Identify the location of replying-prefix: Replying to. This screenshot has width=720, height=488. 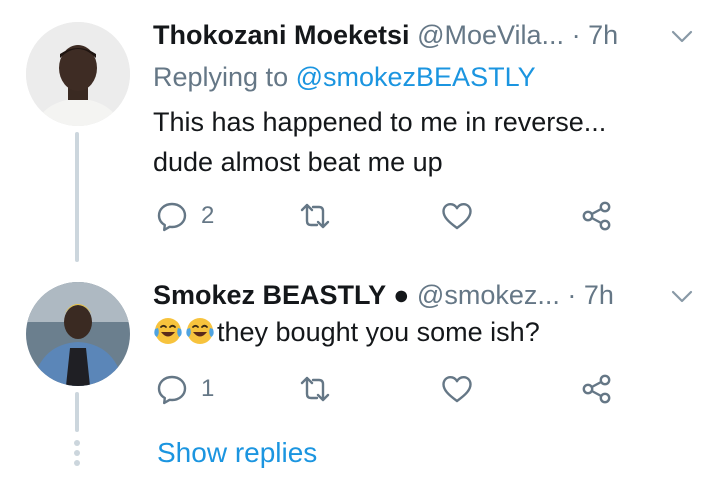
(221, 77).